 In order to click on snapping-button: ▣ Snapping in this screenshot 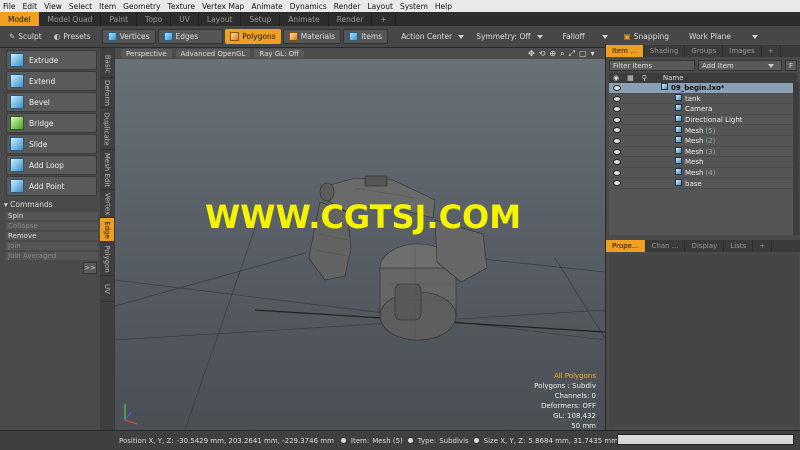, I will do `click(646, 36)`.